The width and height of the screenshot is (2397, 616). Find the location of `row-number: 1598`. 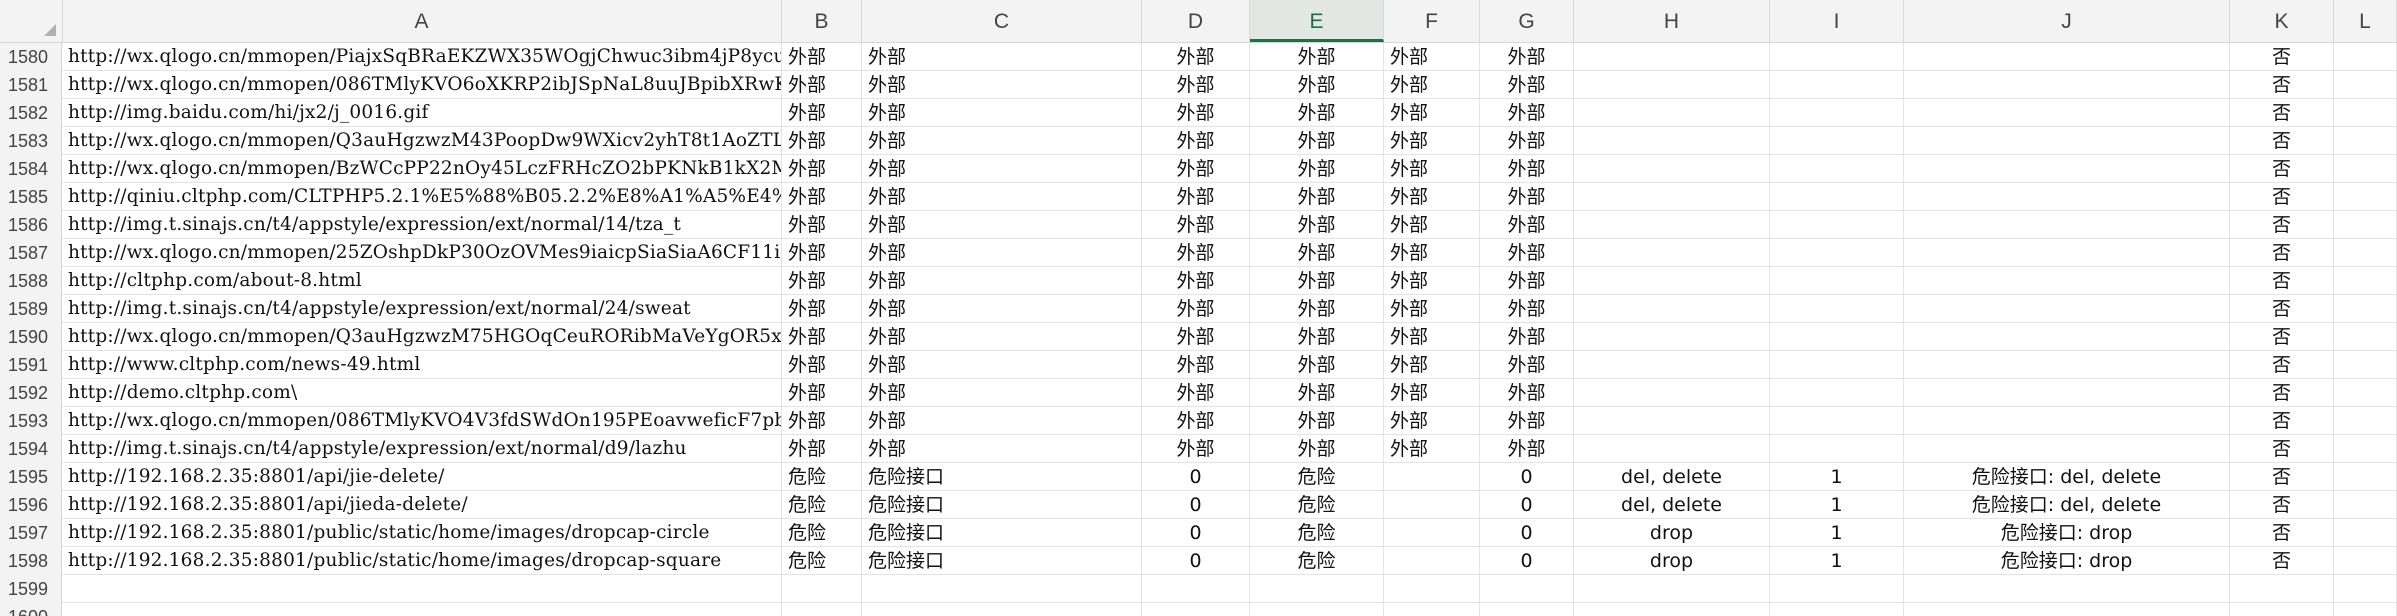

row-number: 1598 is located at coordinates (31, 561).